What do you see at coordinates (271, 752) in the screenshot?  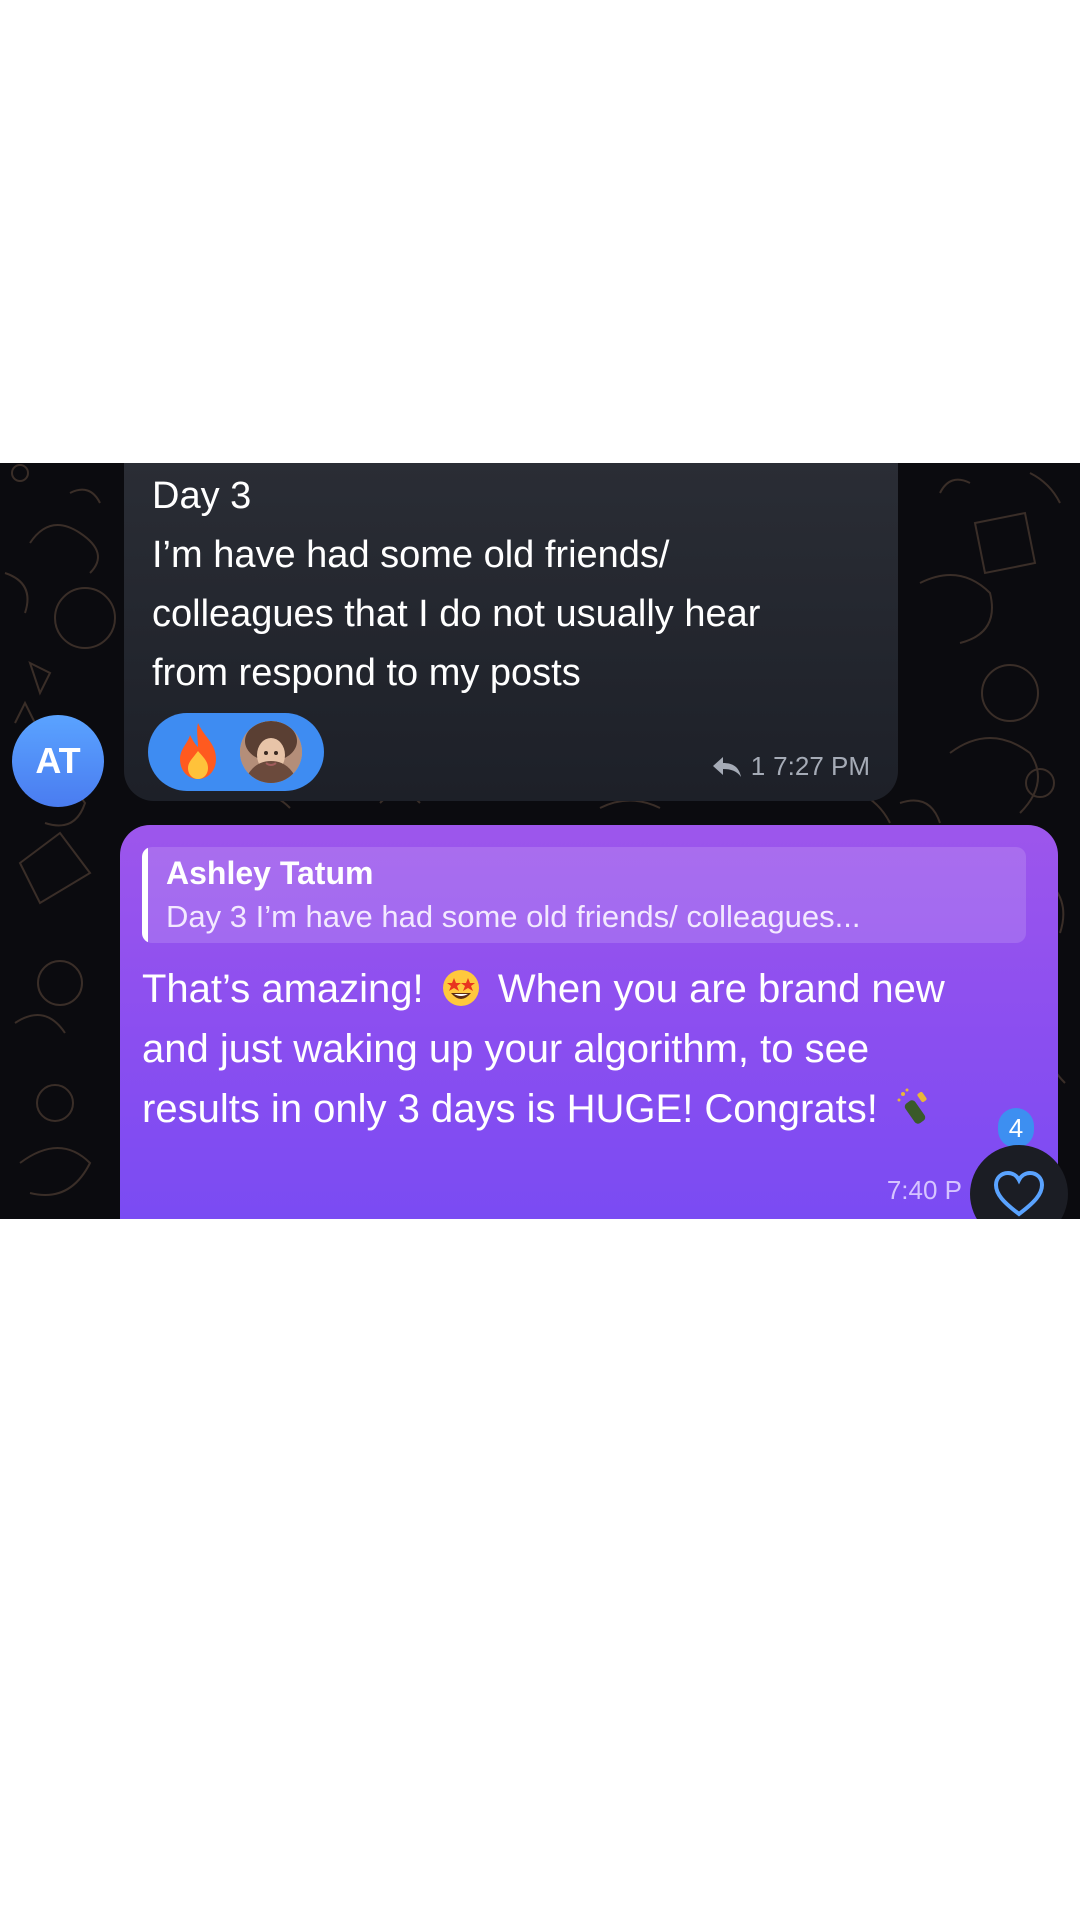 I see `user-avatar-reaction` at bounding box center [271, 752].